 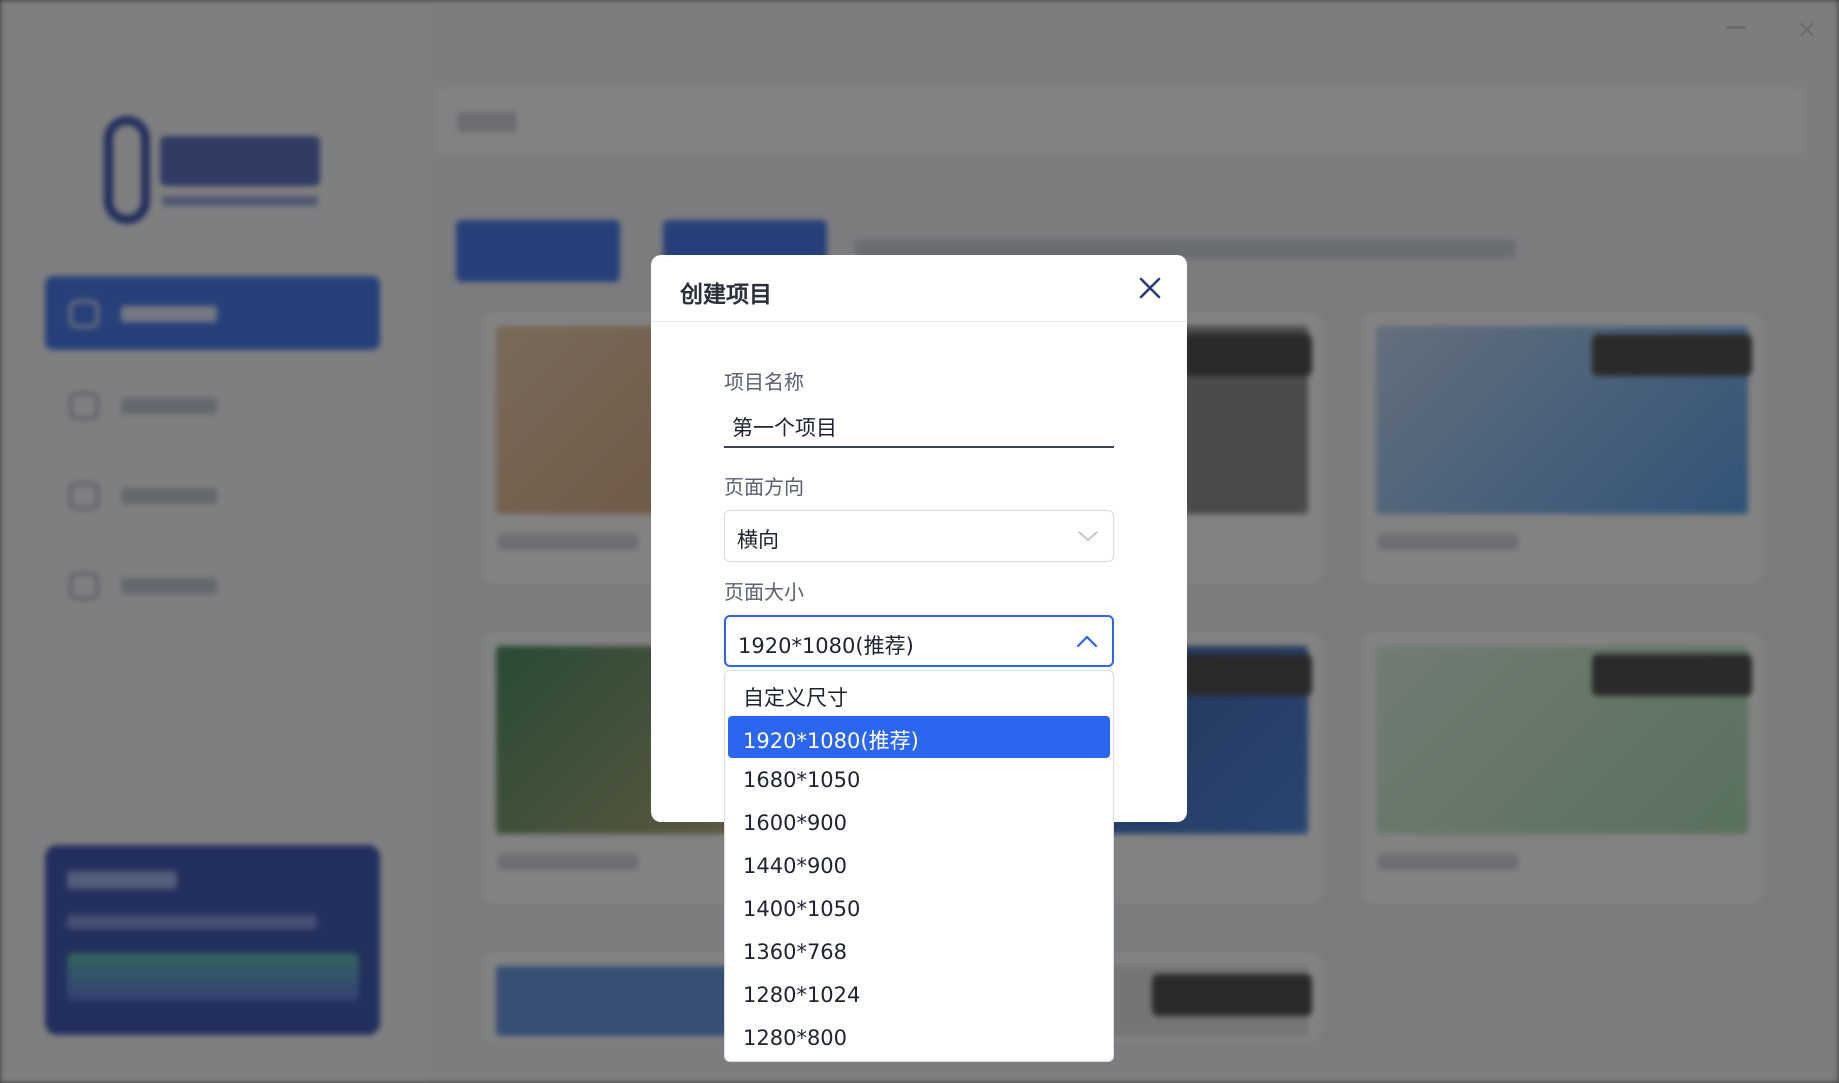 What do you see at coordinates (795, 952) in the screenshot?
I see `size-option-label: 1360*768` at bounding box center [795, 952].